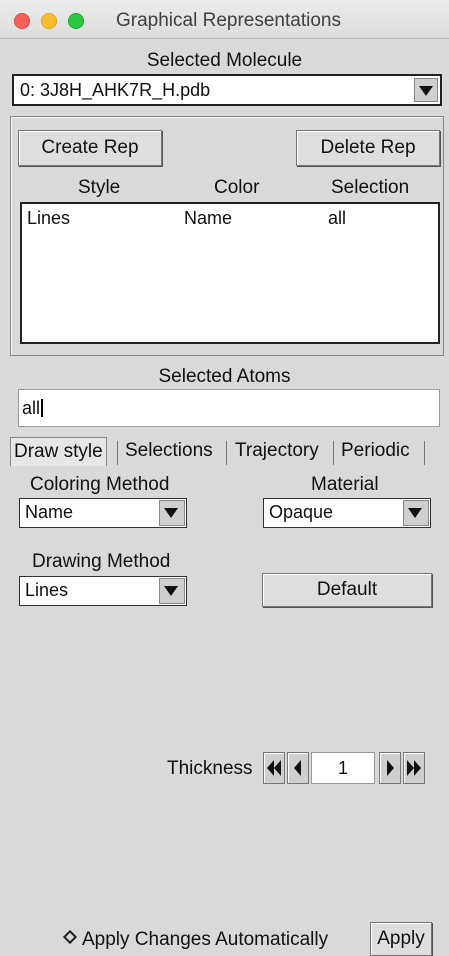 The width and height of the screenshot is (449, 956). I want to click on tab-draw-style: Draw style, so click(58, 451).